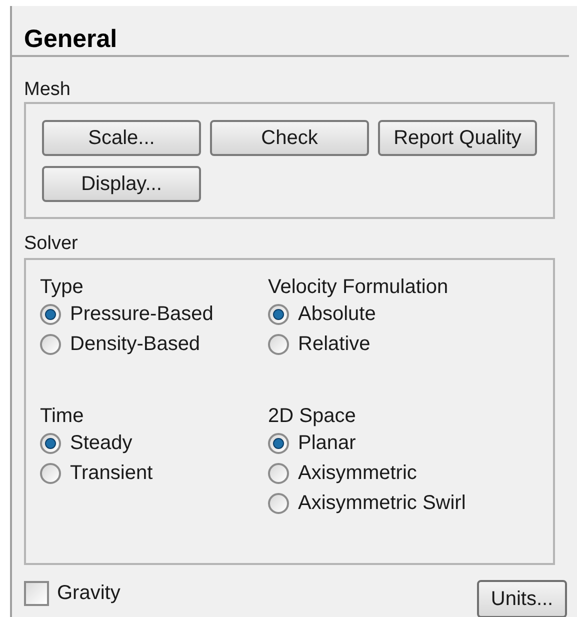 This screenshot has height=617, width=577. What do you see at coordinates (312, 416) in the screenshot?
I see `option-group-title: 2D Space` at bounding box center [312, 416].